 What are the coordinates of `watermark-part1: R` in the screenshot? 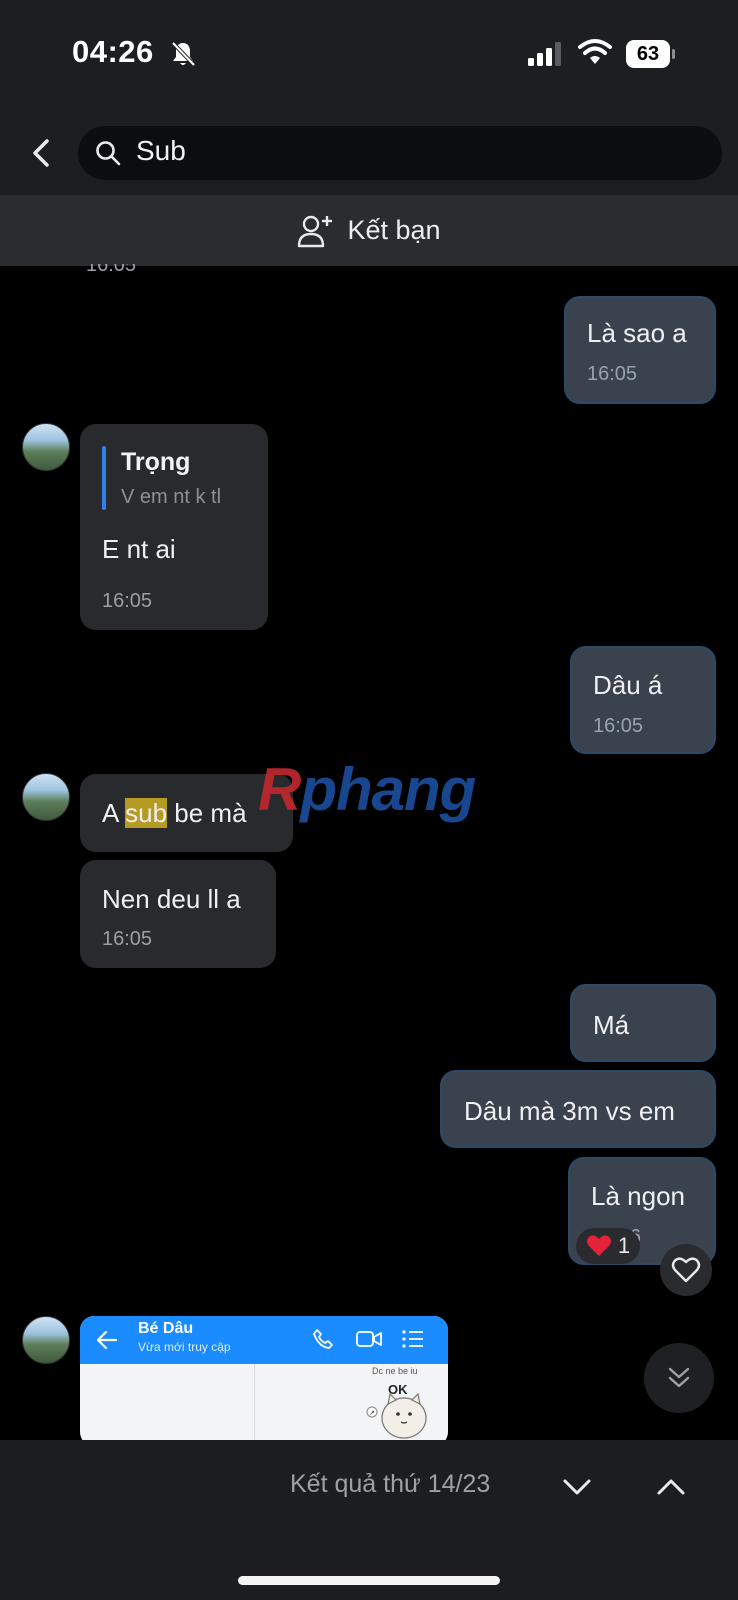 It's located at (279, 789).